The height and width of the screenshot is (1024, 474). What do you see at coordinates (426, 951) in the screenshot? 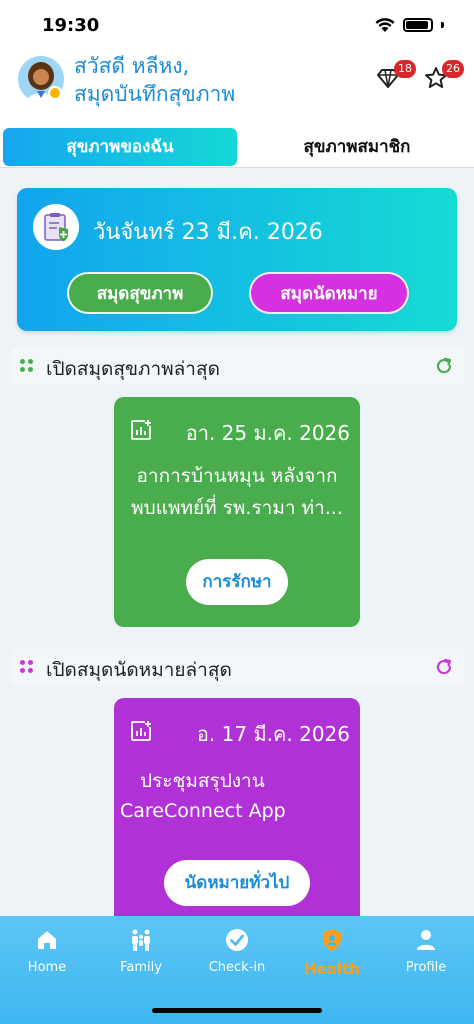
I see `nav-profile: Profile` at bounding box center [426, 951].